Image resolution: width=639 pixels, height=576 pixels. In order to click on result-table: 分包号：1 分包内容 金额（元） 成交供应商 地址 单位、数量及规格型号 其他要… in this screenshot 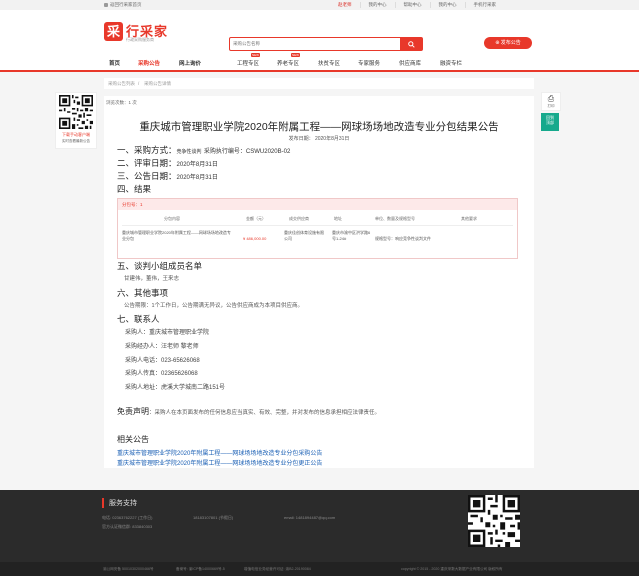, I will do `click(317, 228)`.